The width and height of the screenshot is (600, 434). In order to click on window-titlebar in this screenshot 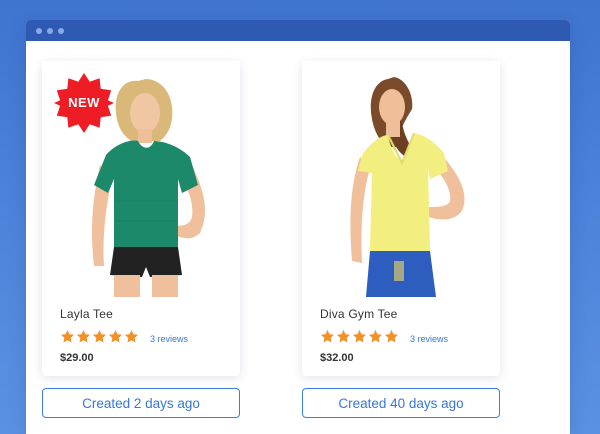, I will do `click(298, 30)`.